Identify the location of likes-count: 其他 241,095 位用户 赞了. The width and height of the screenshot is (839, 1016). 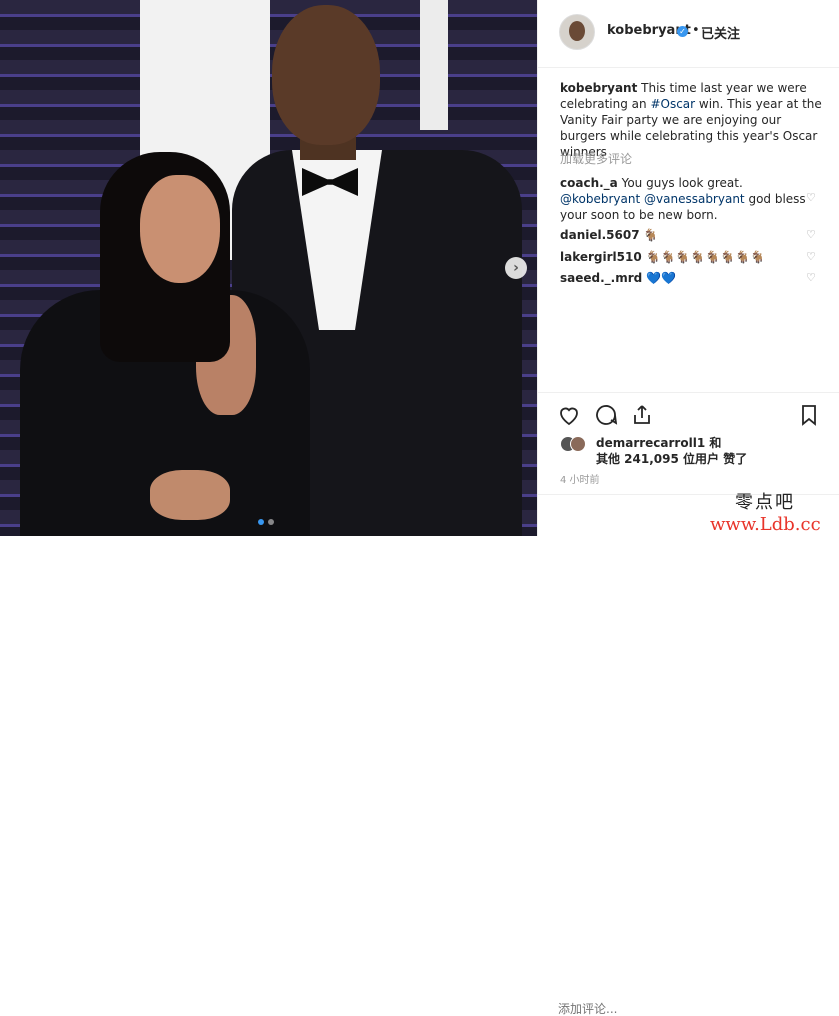
(671, 458).